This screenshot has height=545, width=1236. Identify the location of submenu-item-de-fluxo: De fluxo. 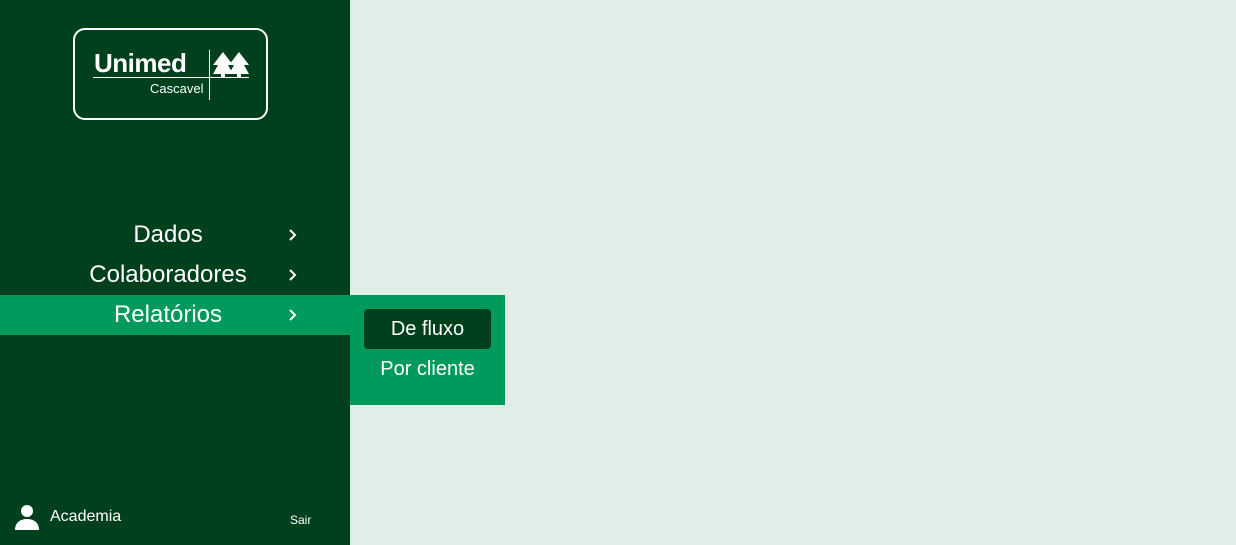
(427, 329).